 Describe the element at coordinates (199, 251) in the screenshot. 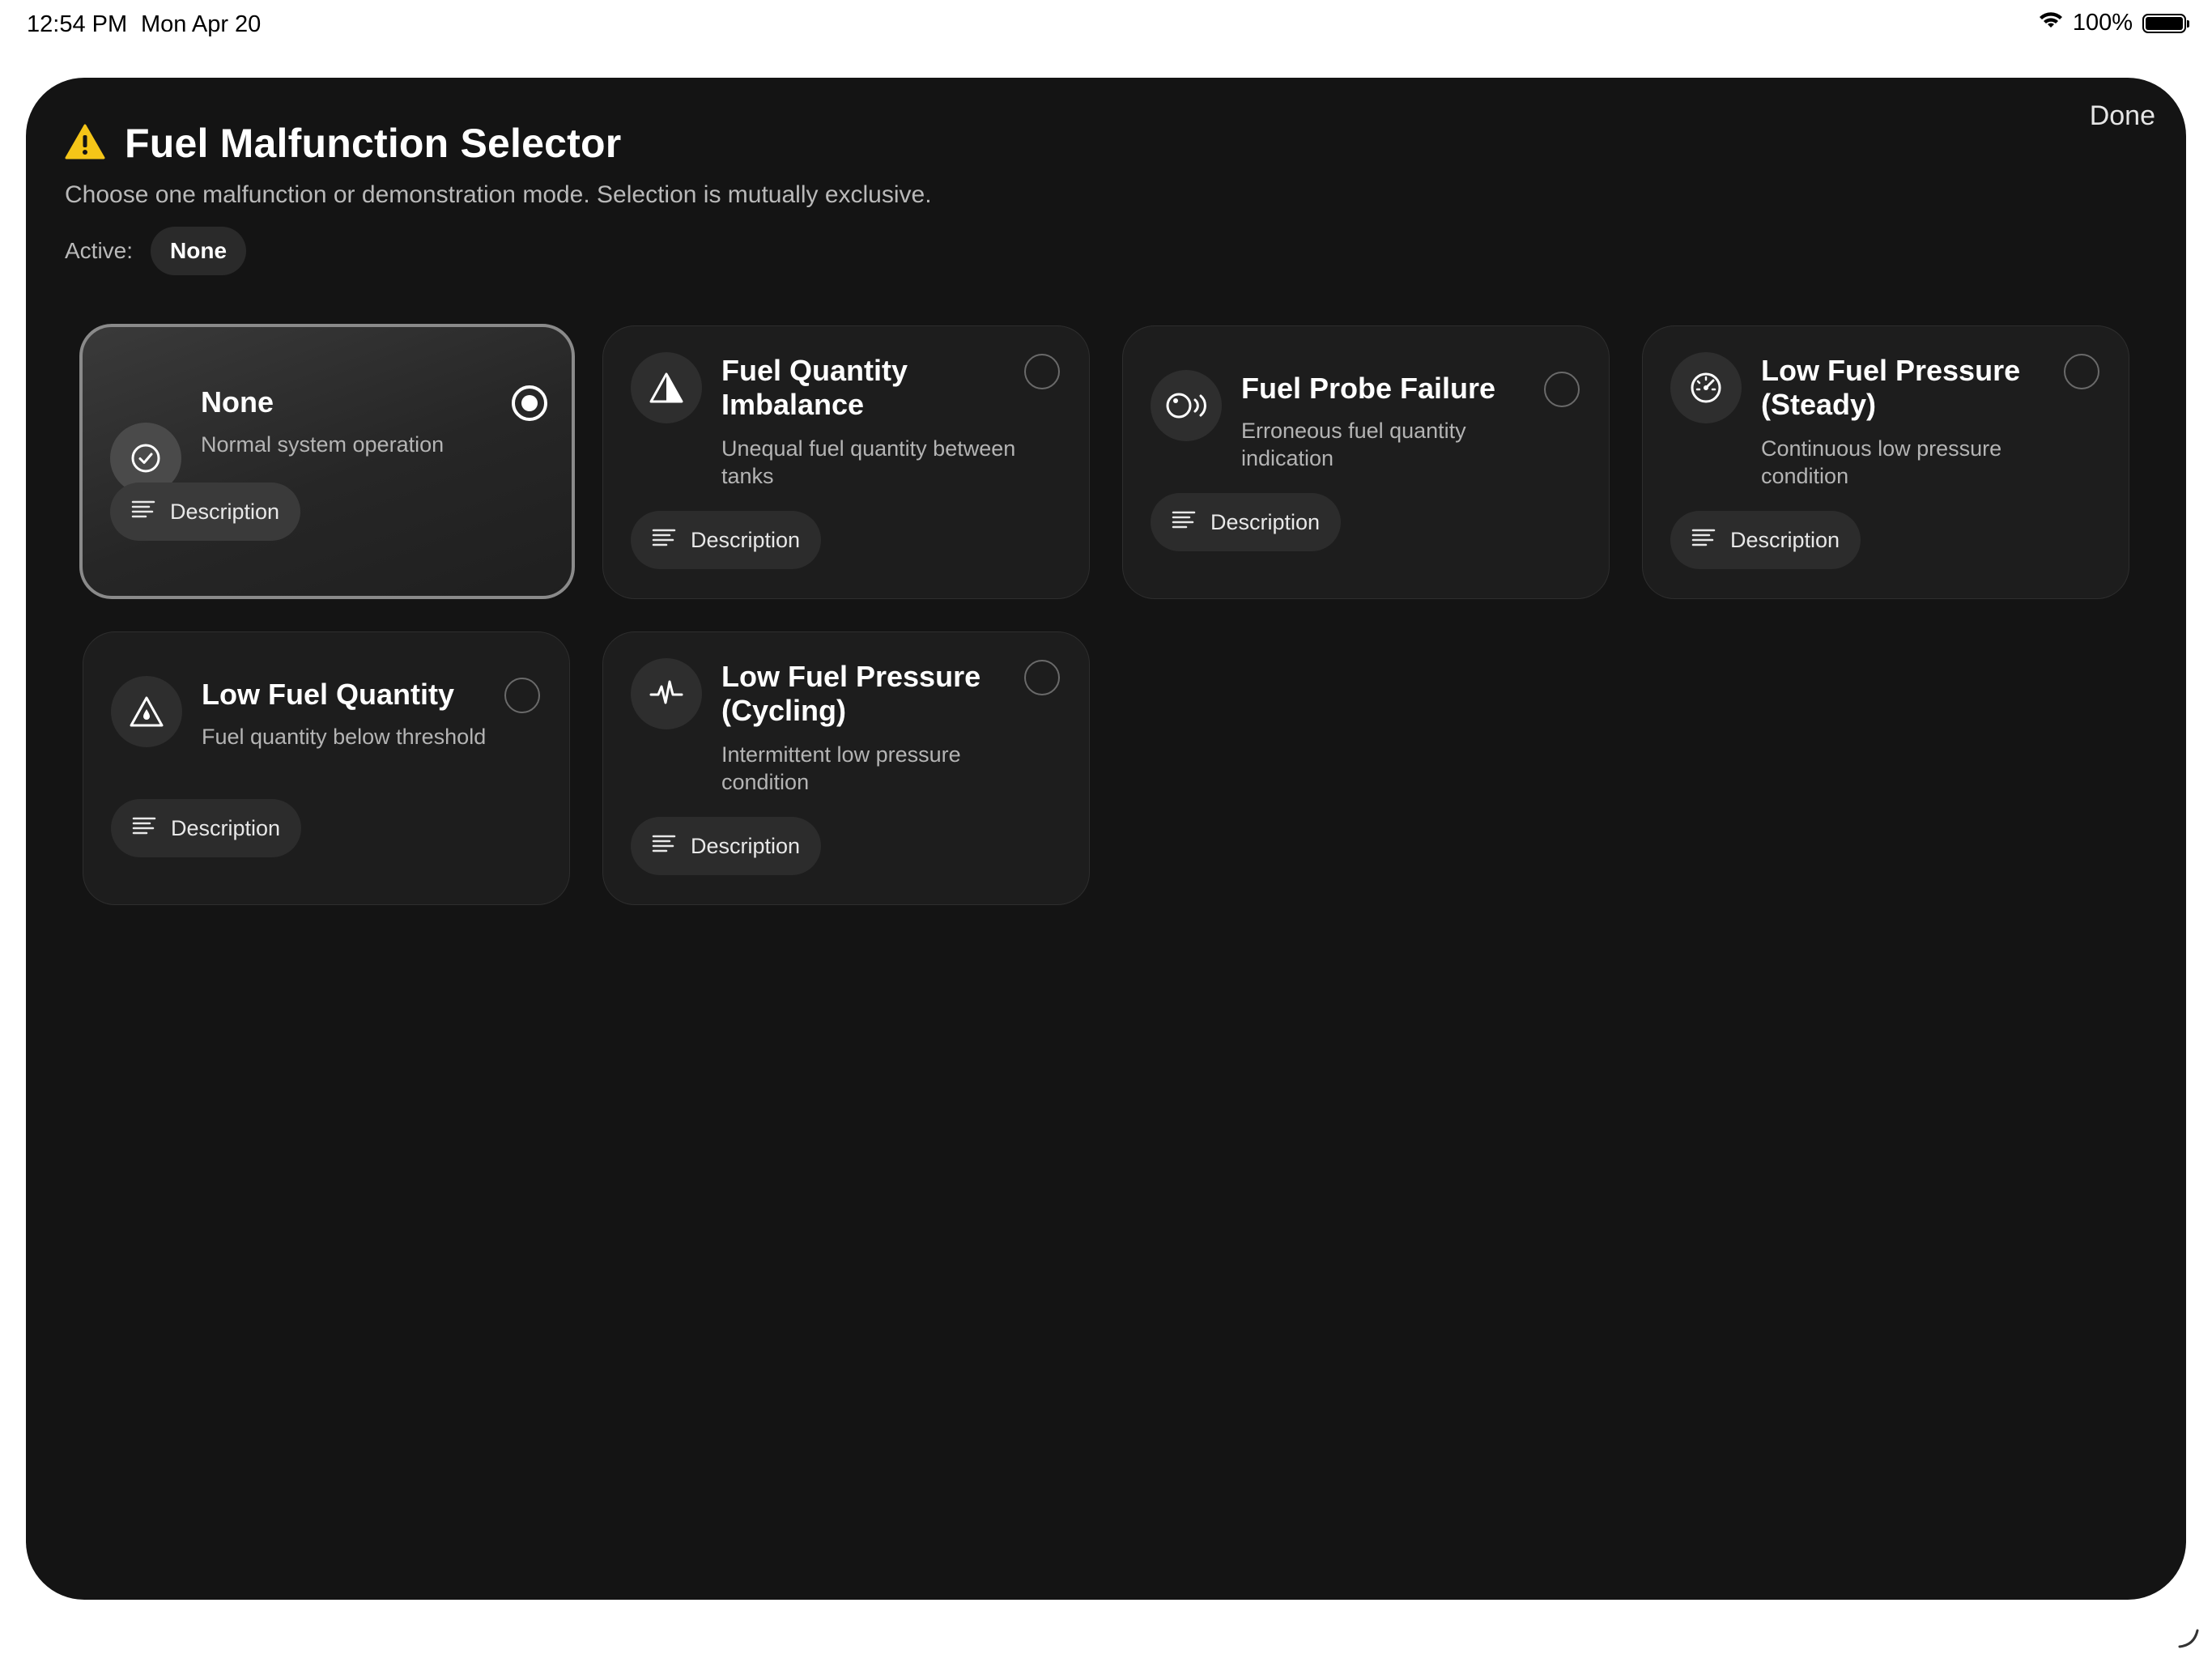

I see `active-value-badge: None` at that location.